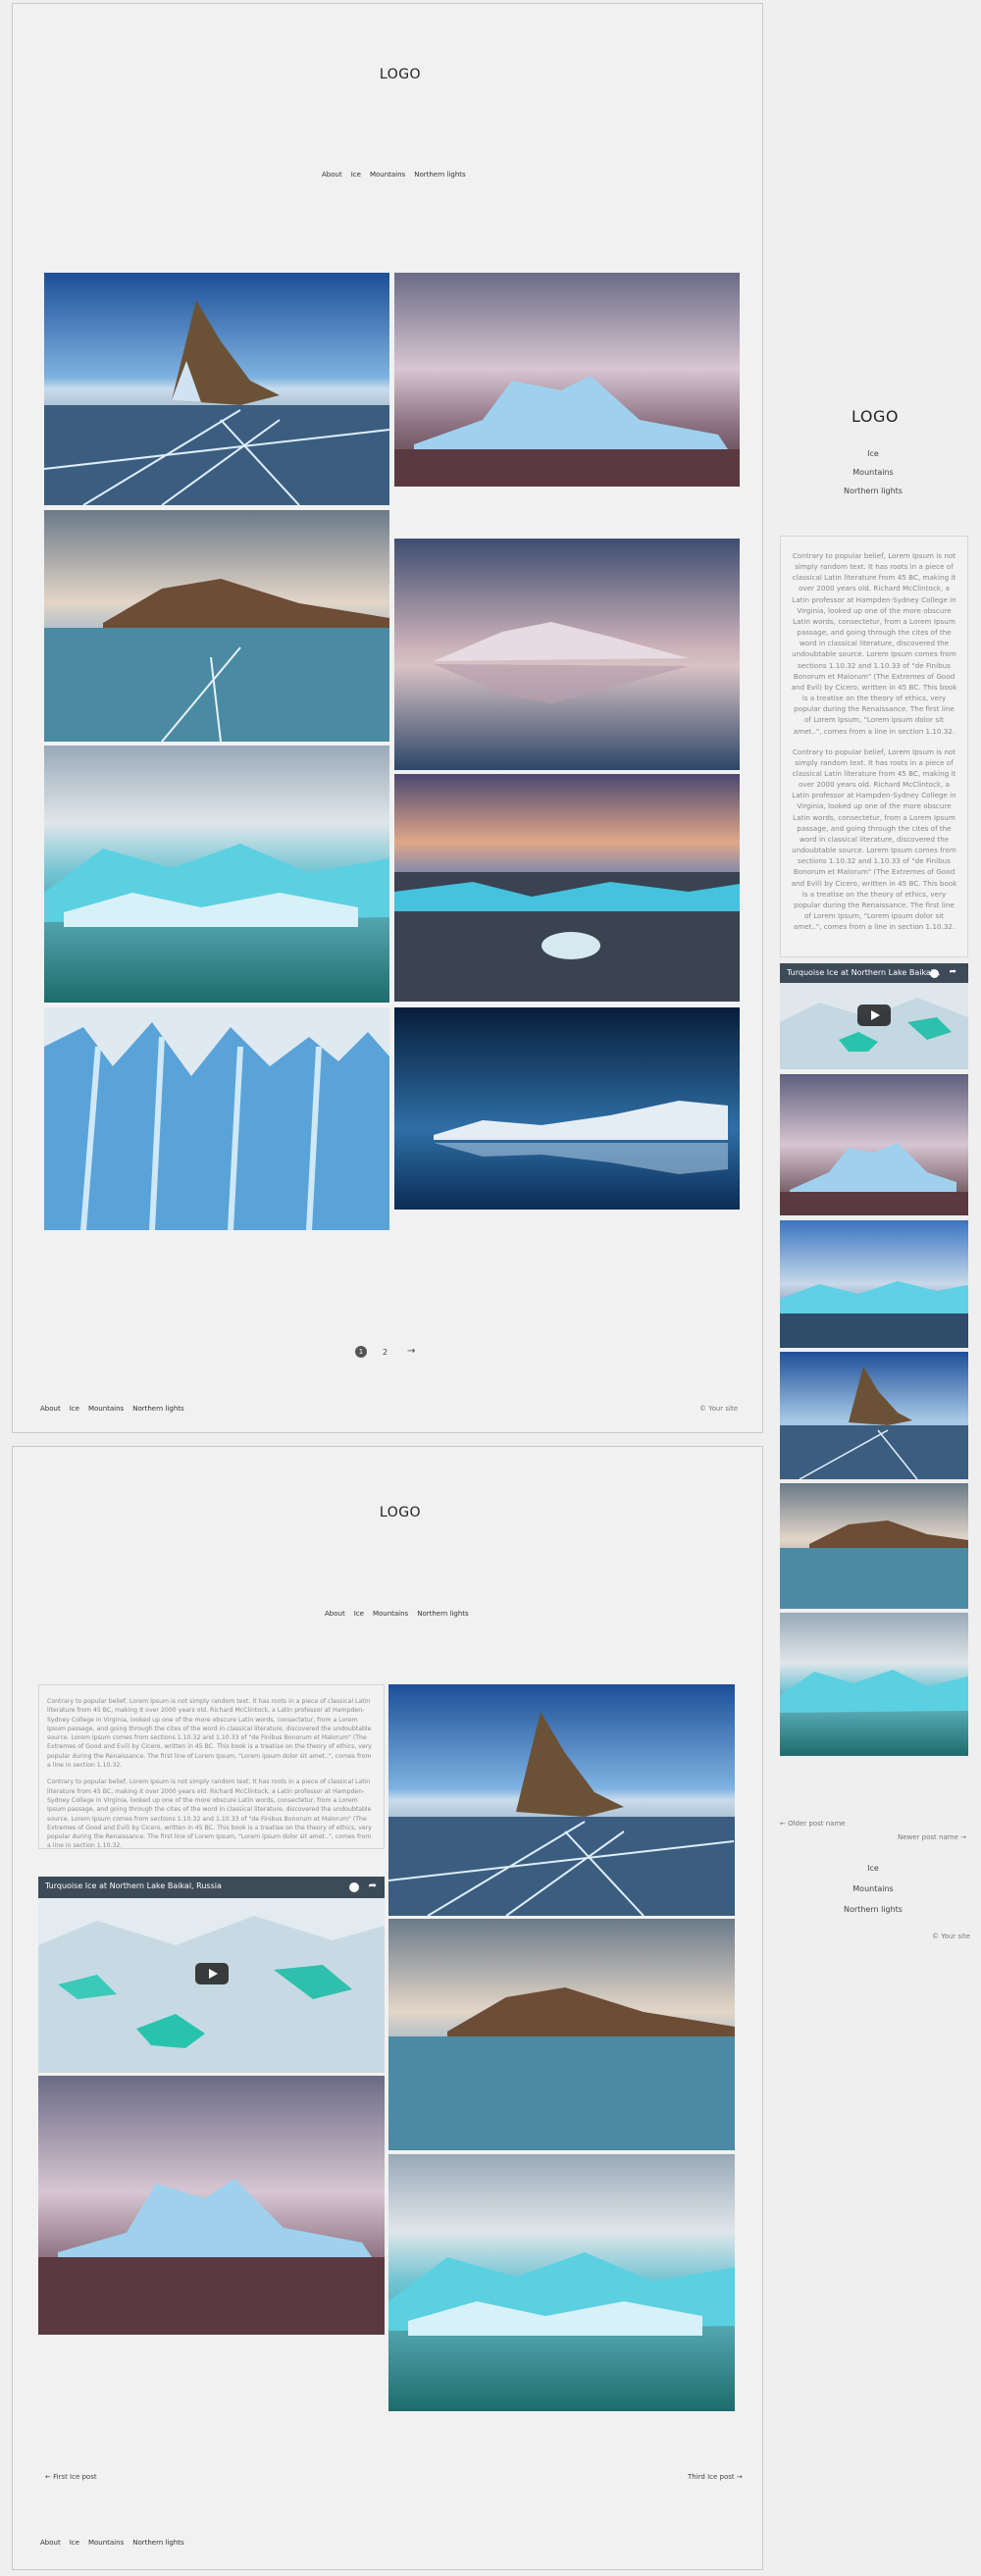  I want to click on gallery-image-pink-mountain, so click(567, 654).